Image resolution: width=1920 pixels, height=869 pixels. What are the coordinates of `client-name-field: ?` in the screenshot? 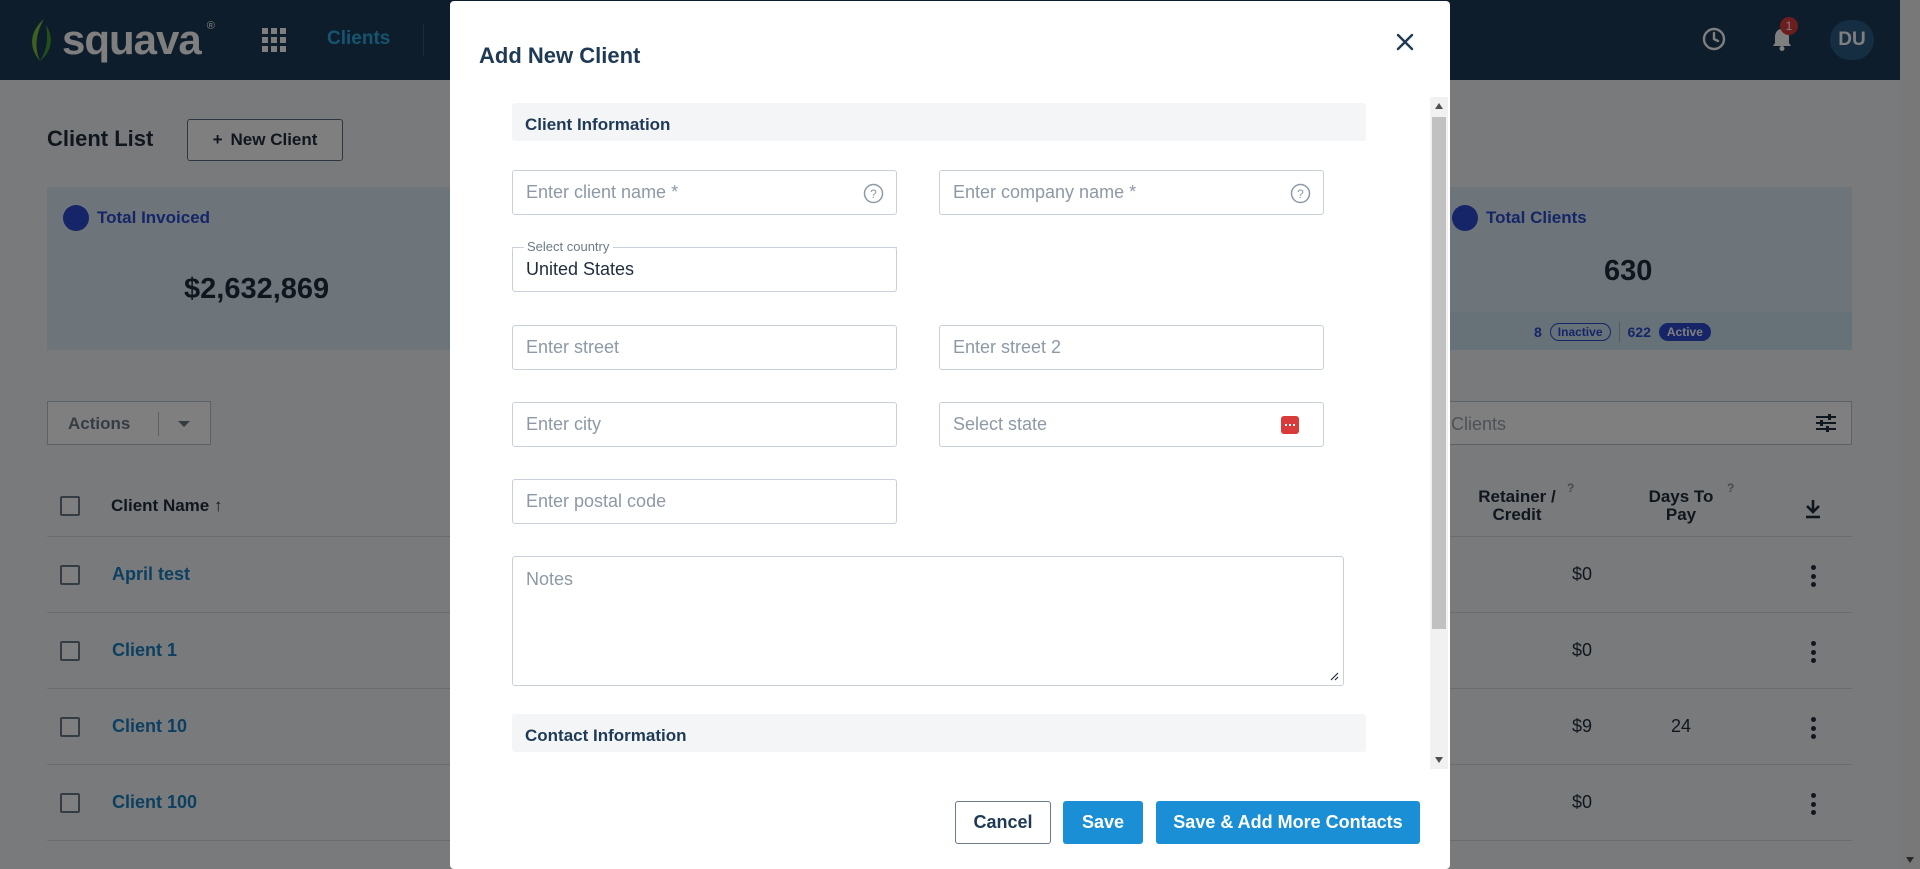 It's located at (704, 192).